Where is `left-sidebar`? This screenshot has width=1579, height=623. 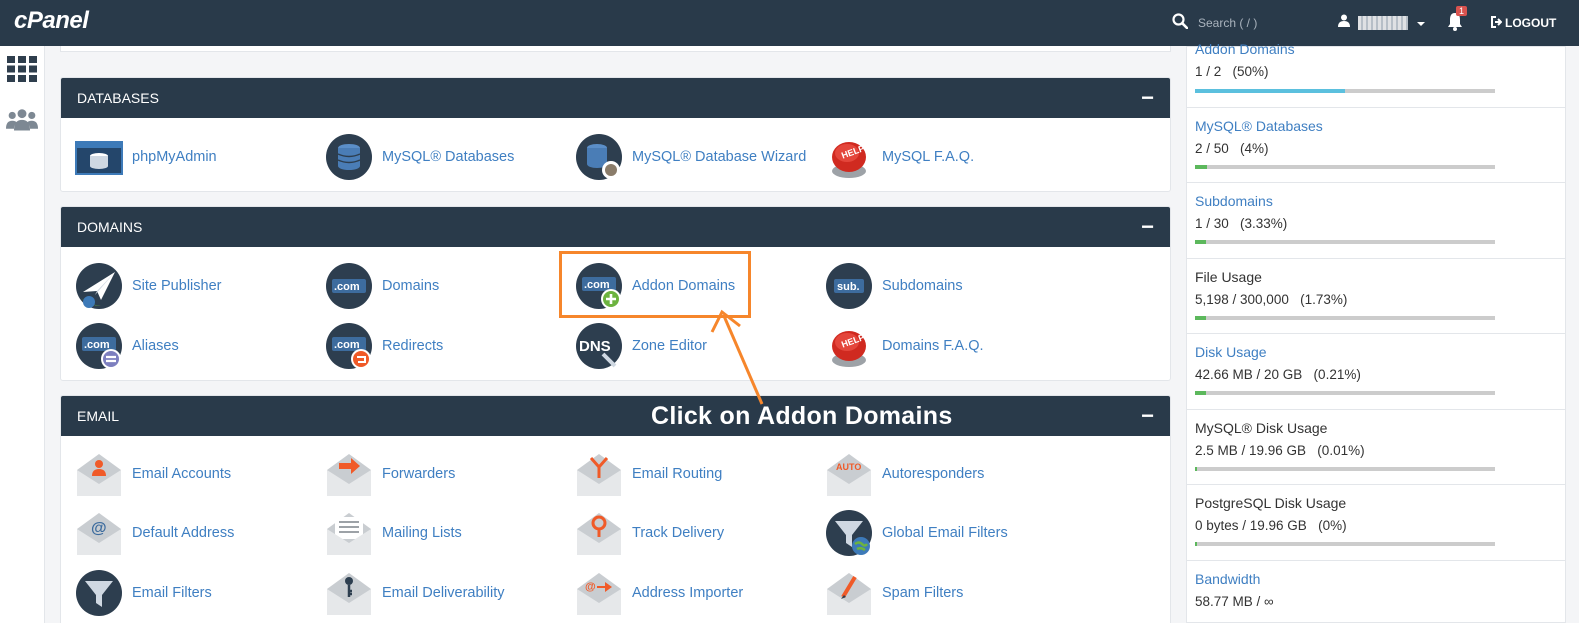
left-sidebar is located at coordinates (22, 334).